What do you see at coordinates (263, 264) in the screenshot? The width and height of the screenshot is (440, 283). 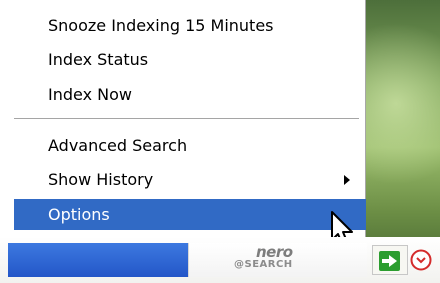 I see `brand-bottom: @SEARCH` at bounding box center [263, 264].